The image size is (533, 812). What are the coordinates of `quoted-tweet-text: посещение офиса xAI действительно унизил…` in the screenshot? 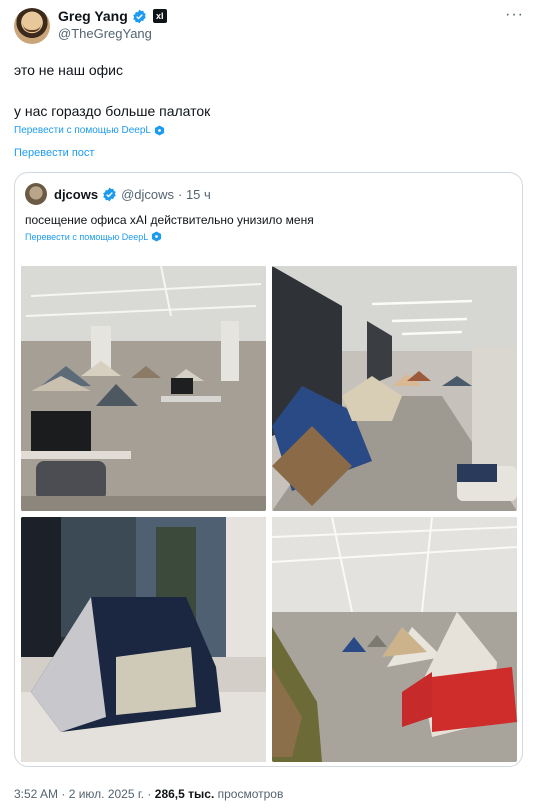 It's located at (169, 220).